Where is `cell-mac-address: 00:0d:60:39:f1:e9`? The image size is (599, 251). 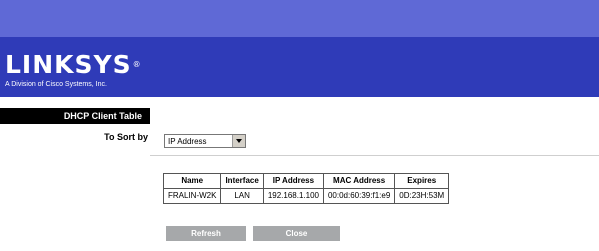
cell-mac-address: 00:0d:60:39:f1:e9 is located at coordinates (359, 196).